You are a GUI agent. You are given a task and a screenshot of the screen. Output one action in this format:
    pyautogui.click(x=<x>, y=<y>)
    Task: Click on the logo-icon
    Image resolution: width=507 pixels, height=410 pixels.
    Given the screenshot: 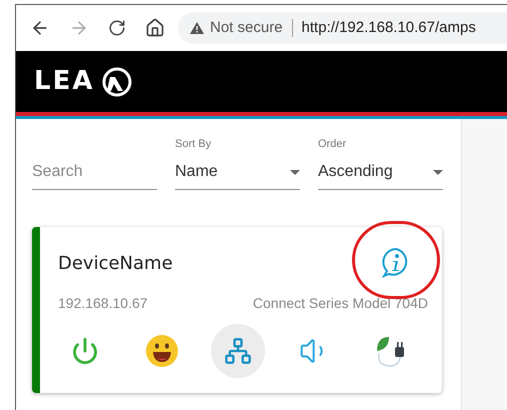 What is the action you would take?
    pyautogui.click(x=117, y=81)
    